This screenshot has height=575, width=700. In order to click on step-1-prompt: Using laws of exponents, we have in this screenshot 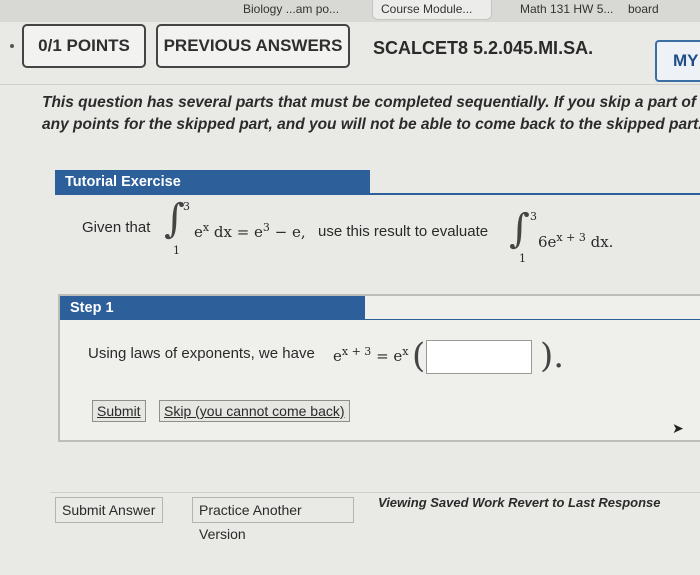, I will do `click(201, 353)`.